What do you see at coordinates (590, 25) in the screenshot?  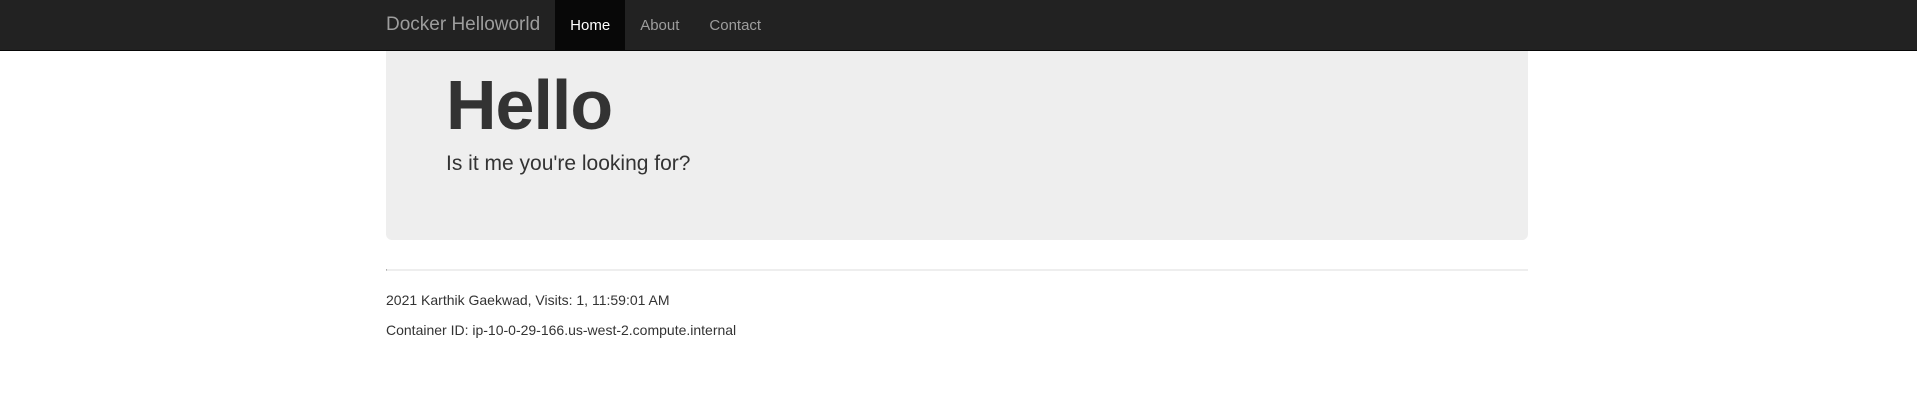 I see `nav-item-home: Home` at bounding box center [590, 25].